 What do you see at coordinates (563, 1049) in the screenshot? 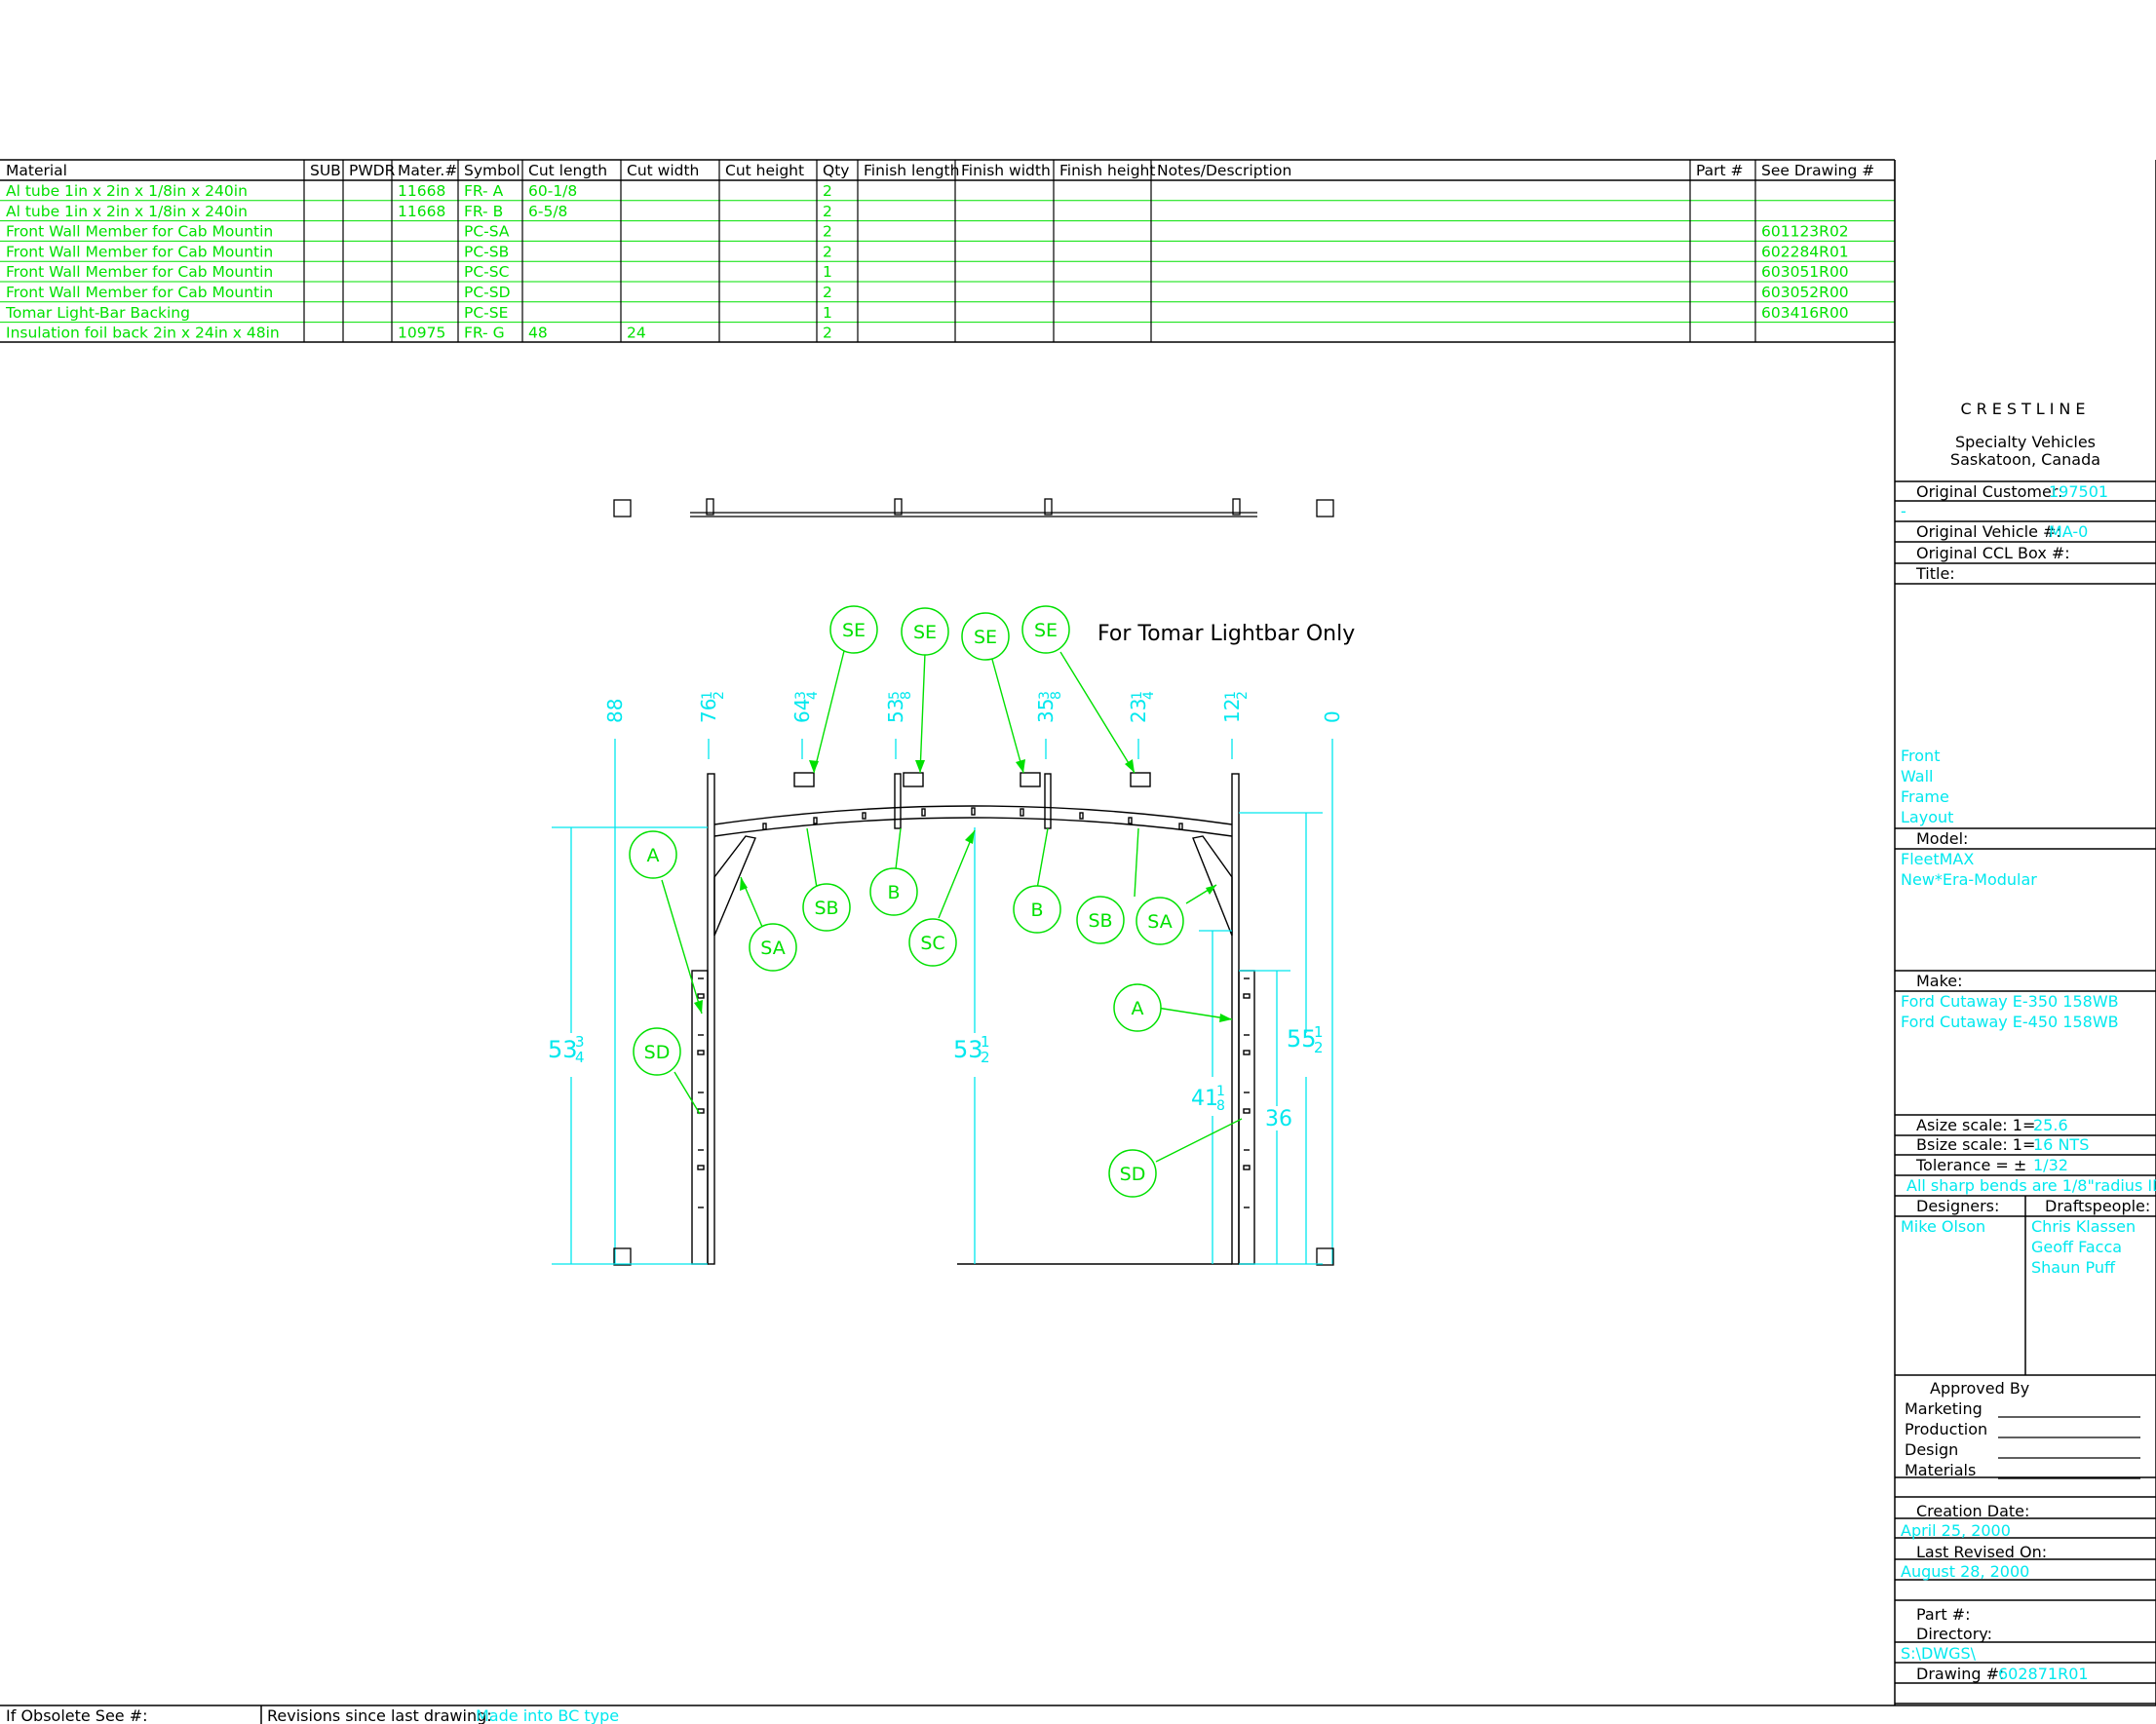
I see `dim-left-whole: 53` at bounding box center [563, 1049].